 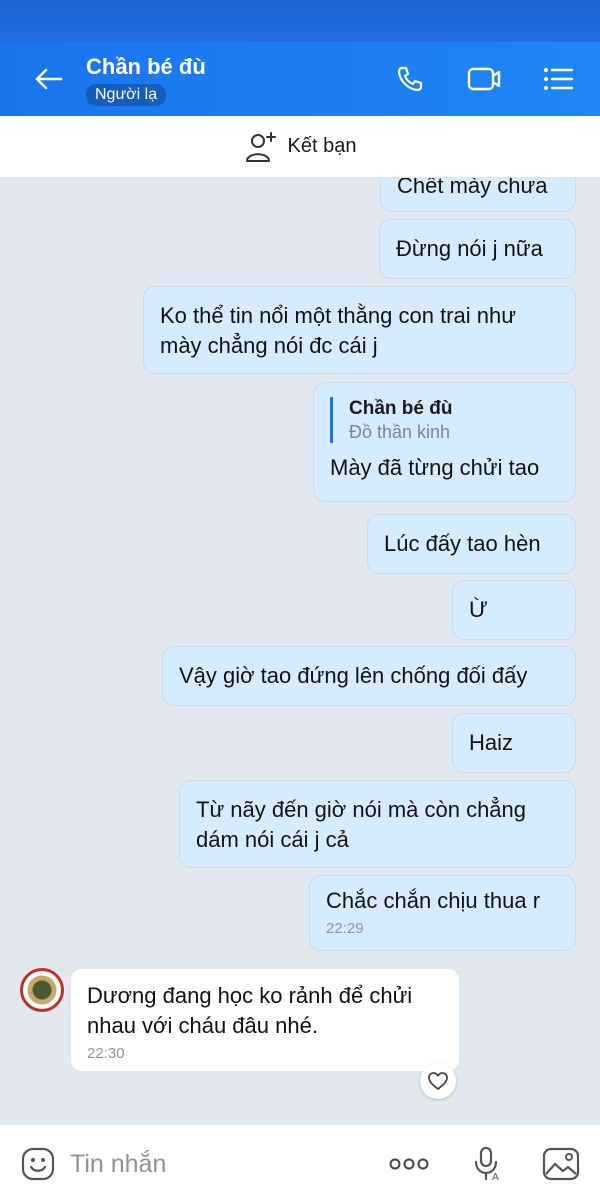 I want to click on react-button, so click(x=438, y=1081).